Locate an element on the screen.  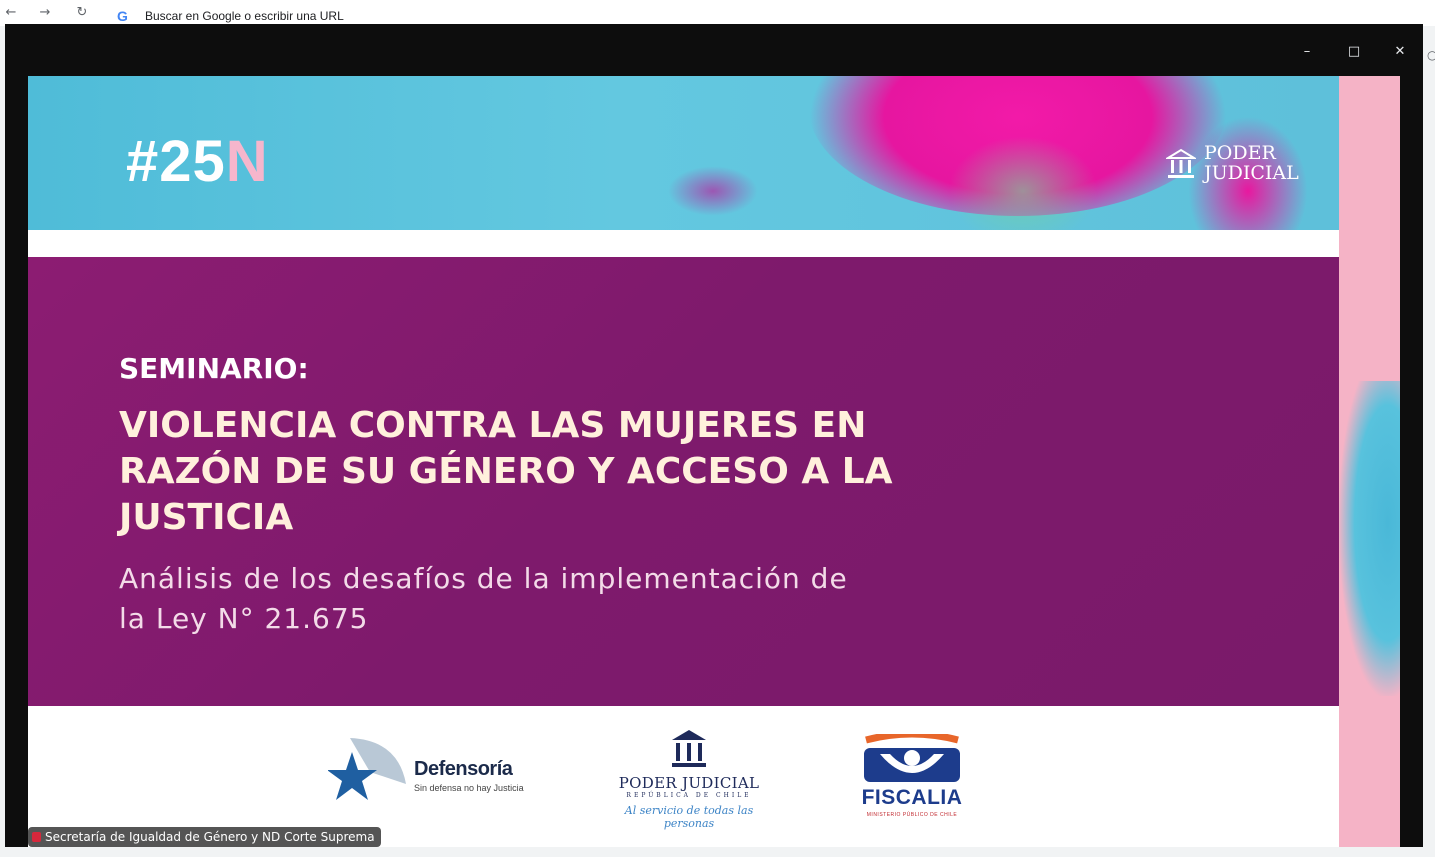
decorative-side-strip is located at coordinates (1369, 461).